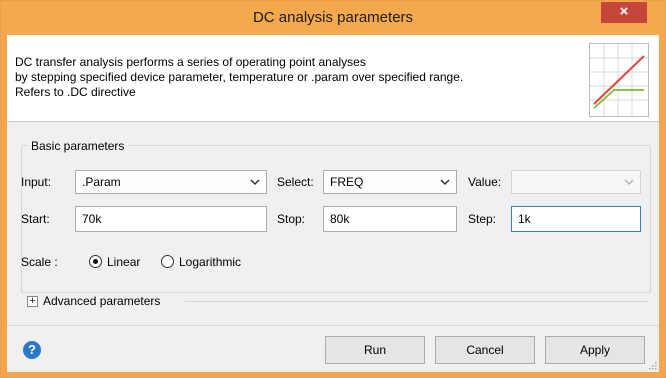 The height and width of the screenshot is (378, 666). I want to click on scale-logarithmic-label: Logarithmic, so click(210, 262).